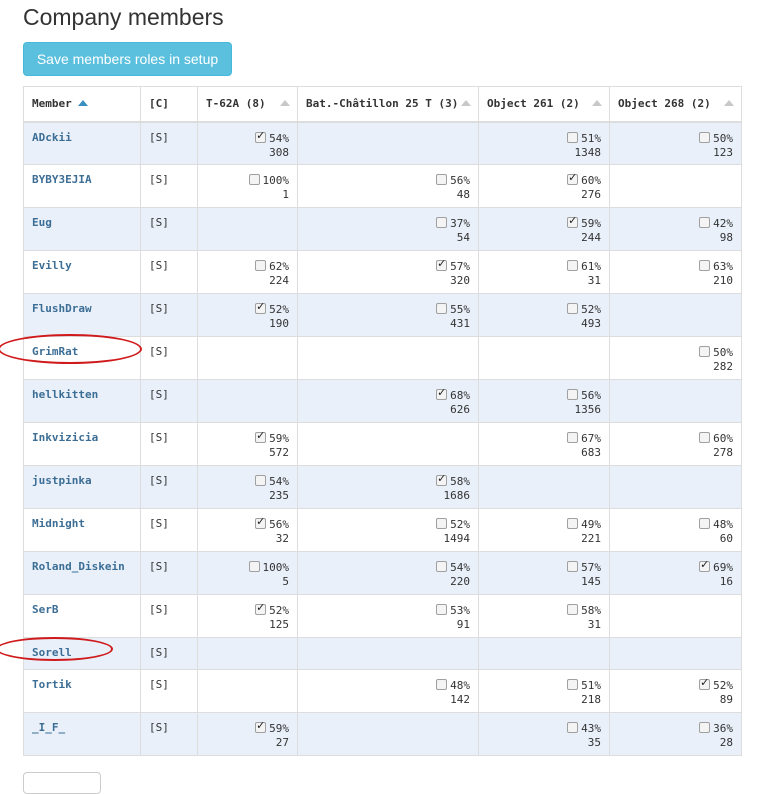 The width and height of the screenshot is (775, 794). Describe the element at coordinates (62, 480) in the screenshot. I see `member-name-link: justpinka` at that location.